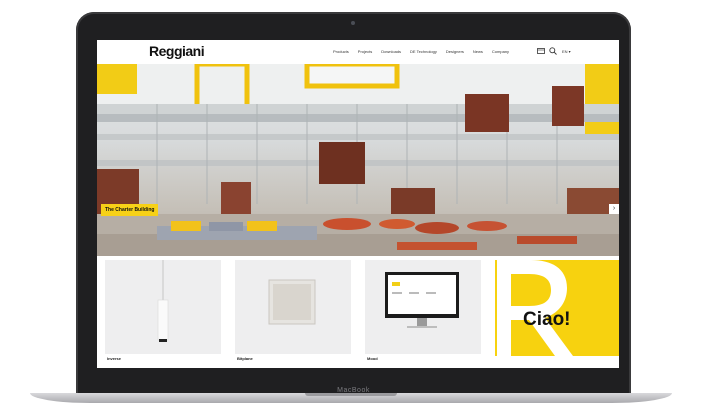  I want to click on product-label-inverse: Inverse, so click(114, 358).